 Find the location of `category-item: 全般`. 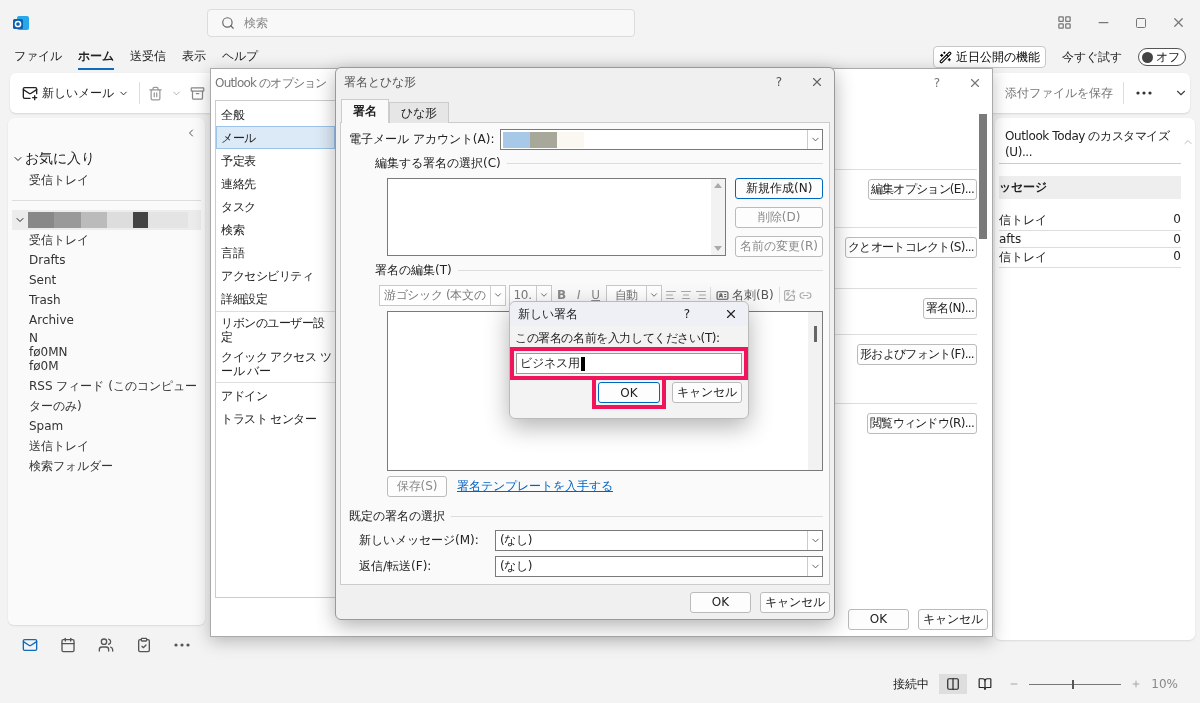

category-item: 全般 is located at coordinates (275, 114).